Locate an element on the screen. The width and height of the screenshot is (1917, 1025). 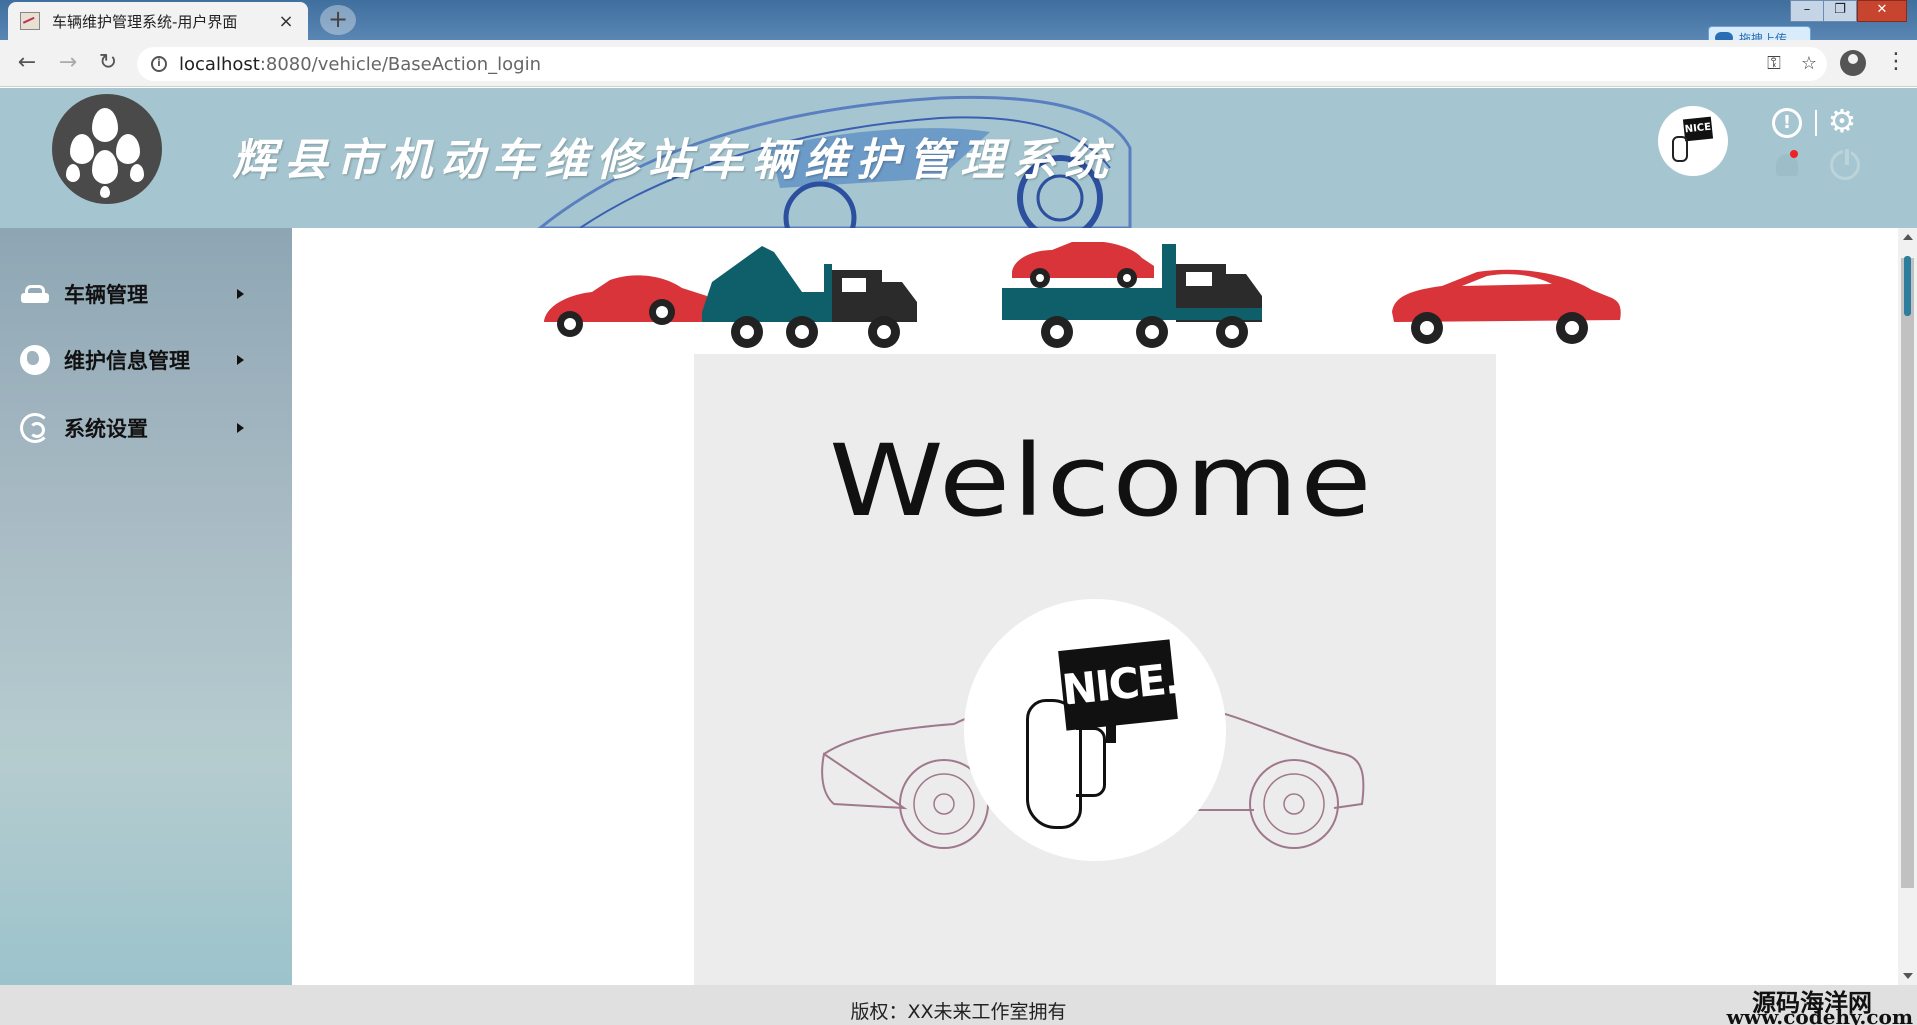
notification-dot is located at coordinates (1794, 154).